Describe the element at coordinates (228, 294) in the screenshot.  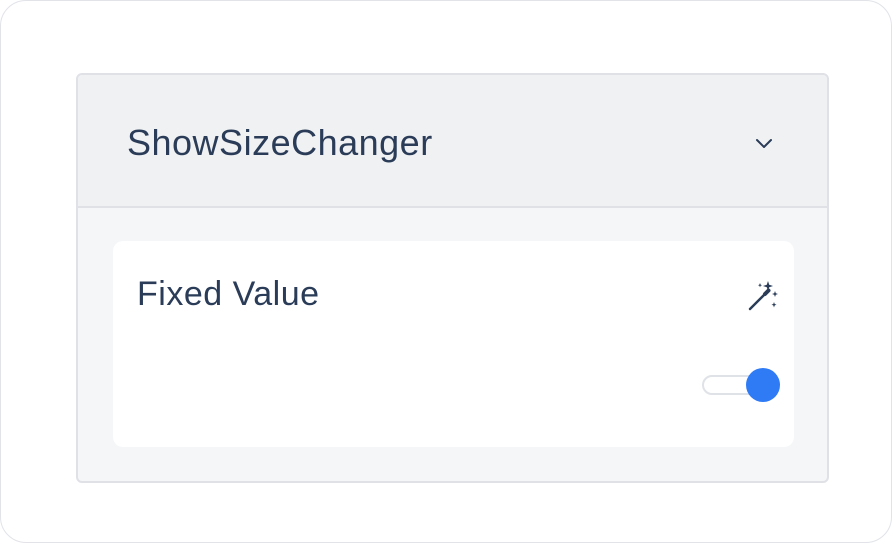
I see `fixed-value-label: Fixed Value` at that location.